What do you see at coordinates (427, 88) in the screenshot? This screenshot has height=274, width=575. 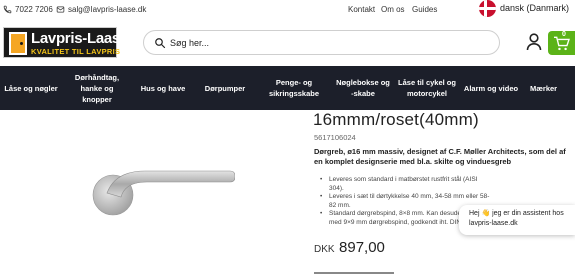 I see `nav-item-laase-til-cykel: Låse til cykel og motorcykel` at bounding box center [427, 88].